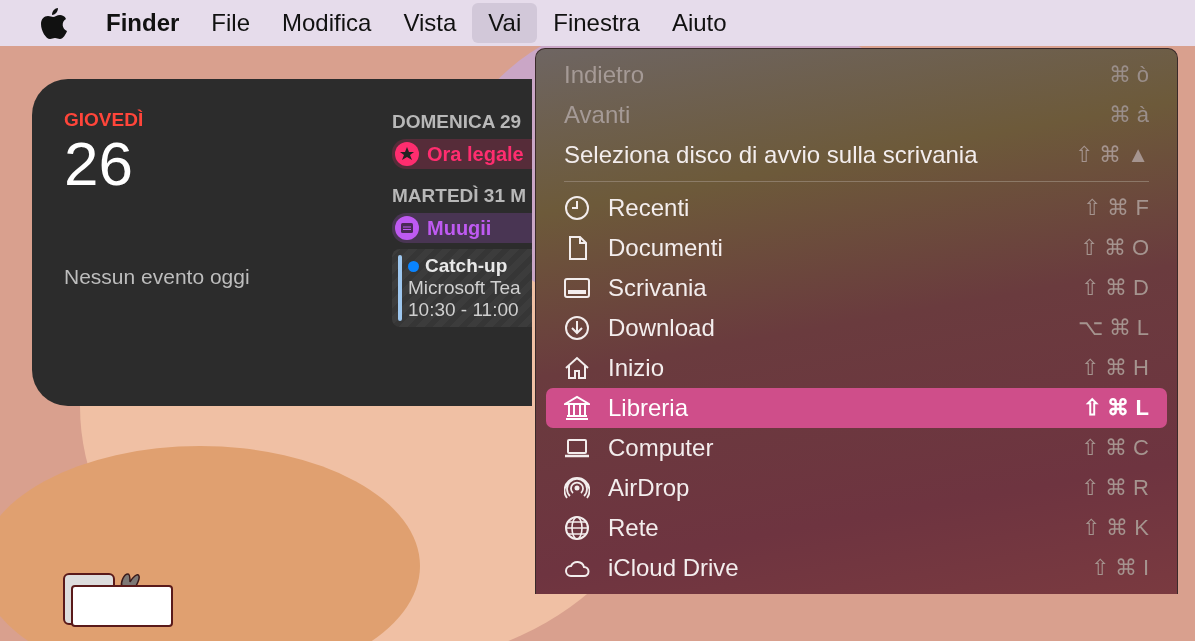  What do you see at coordinates (230, 23) in the screenshot?
I see `menu-bar-item: File` at bounding box center [230, 23].